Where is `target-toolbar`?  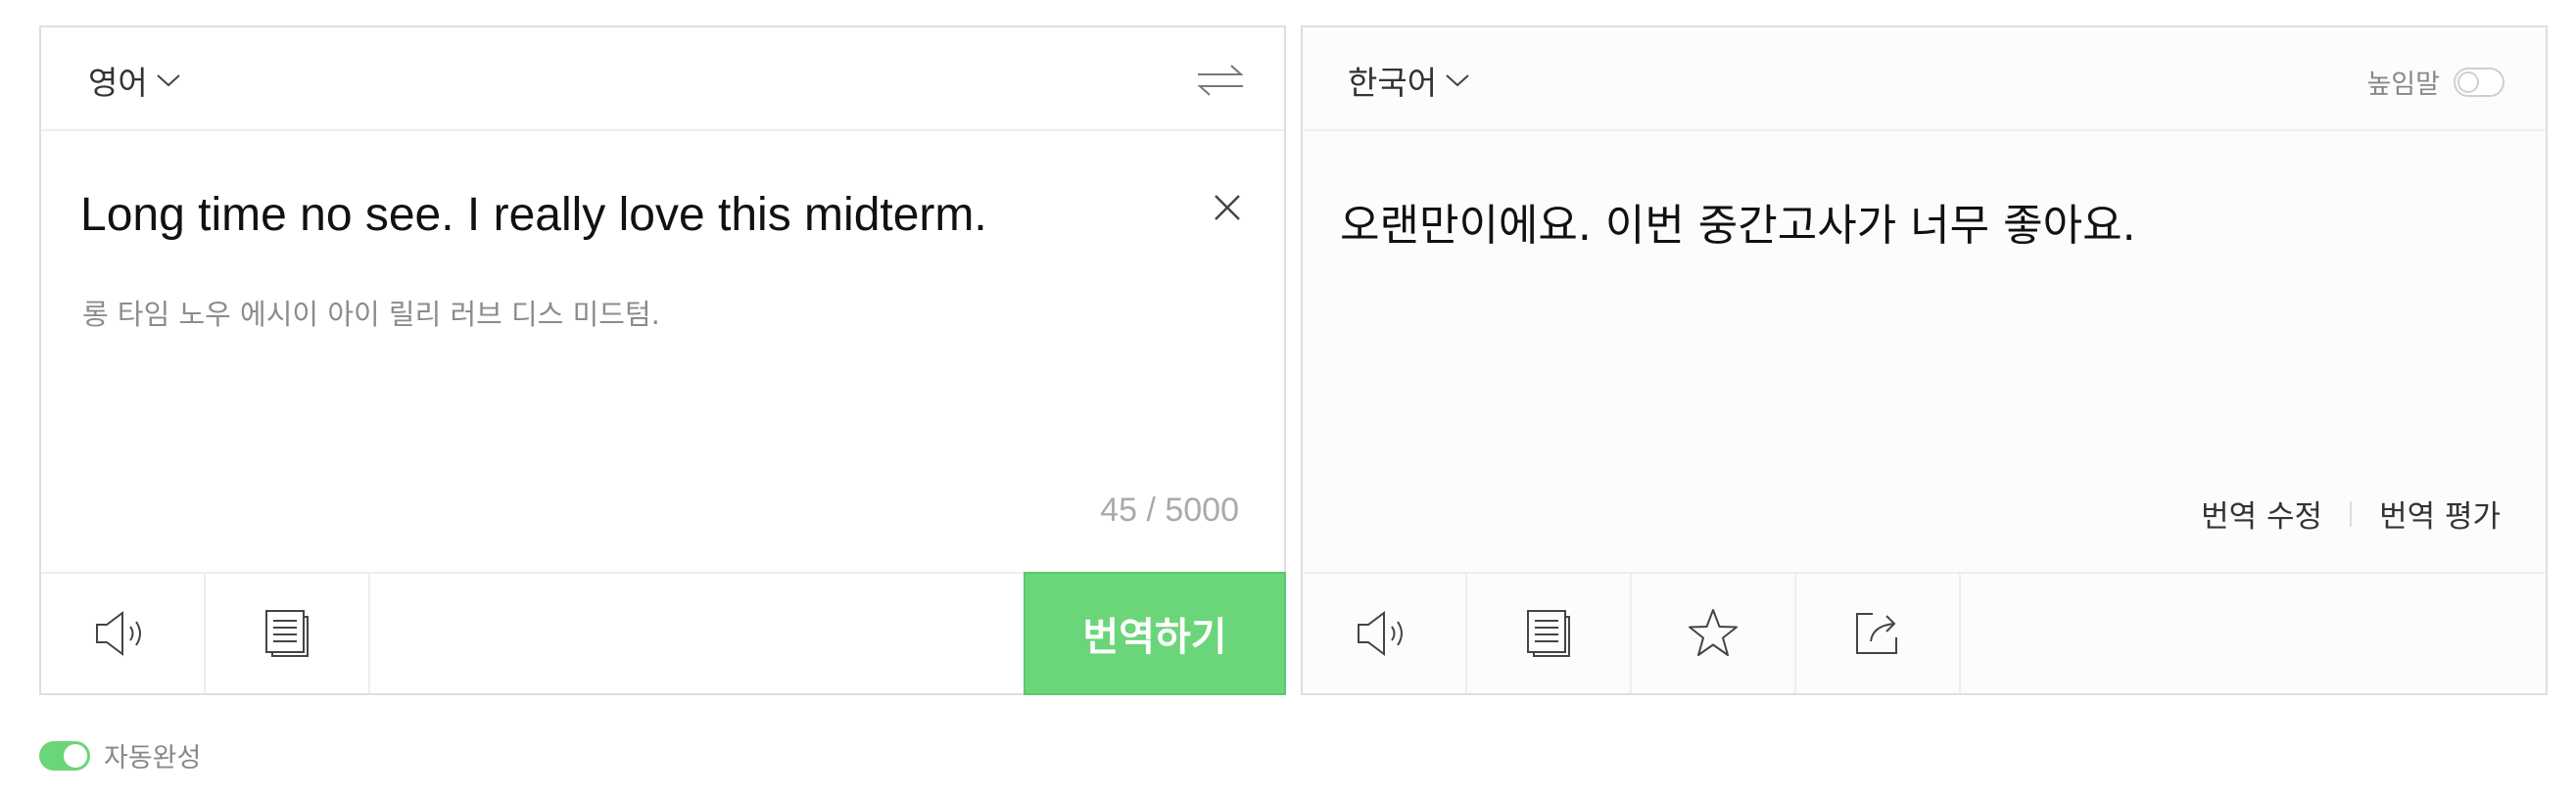 target-toolbar is located at coordinates (1924, 632).